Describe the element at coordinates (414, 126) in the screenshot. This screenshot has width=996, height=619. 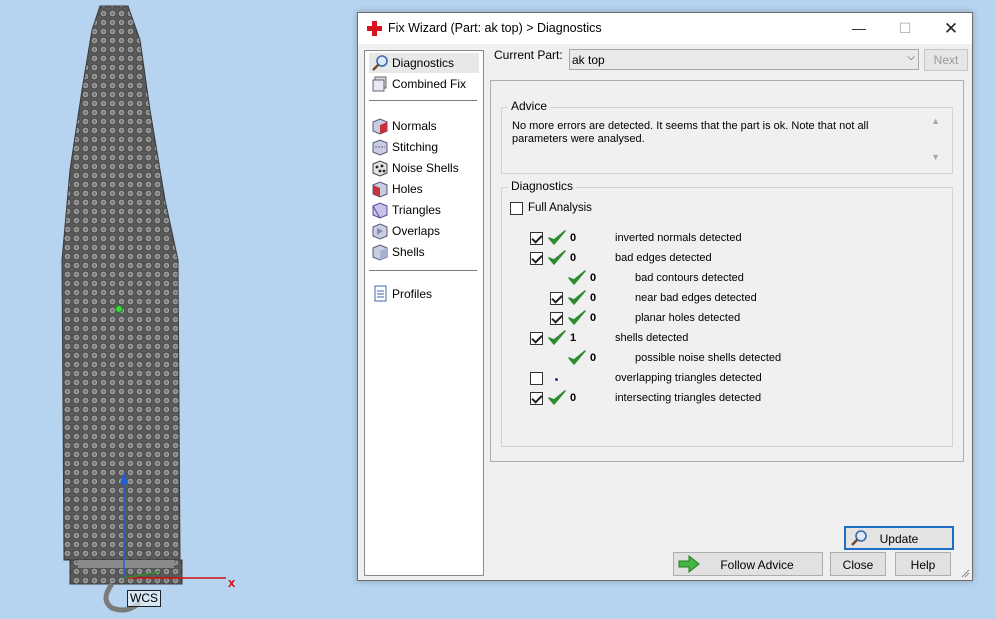
I see `nav-item-label: Normals` at that location.